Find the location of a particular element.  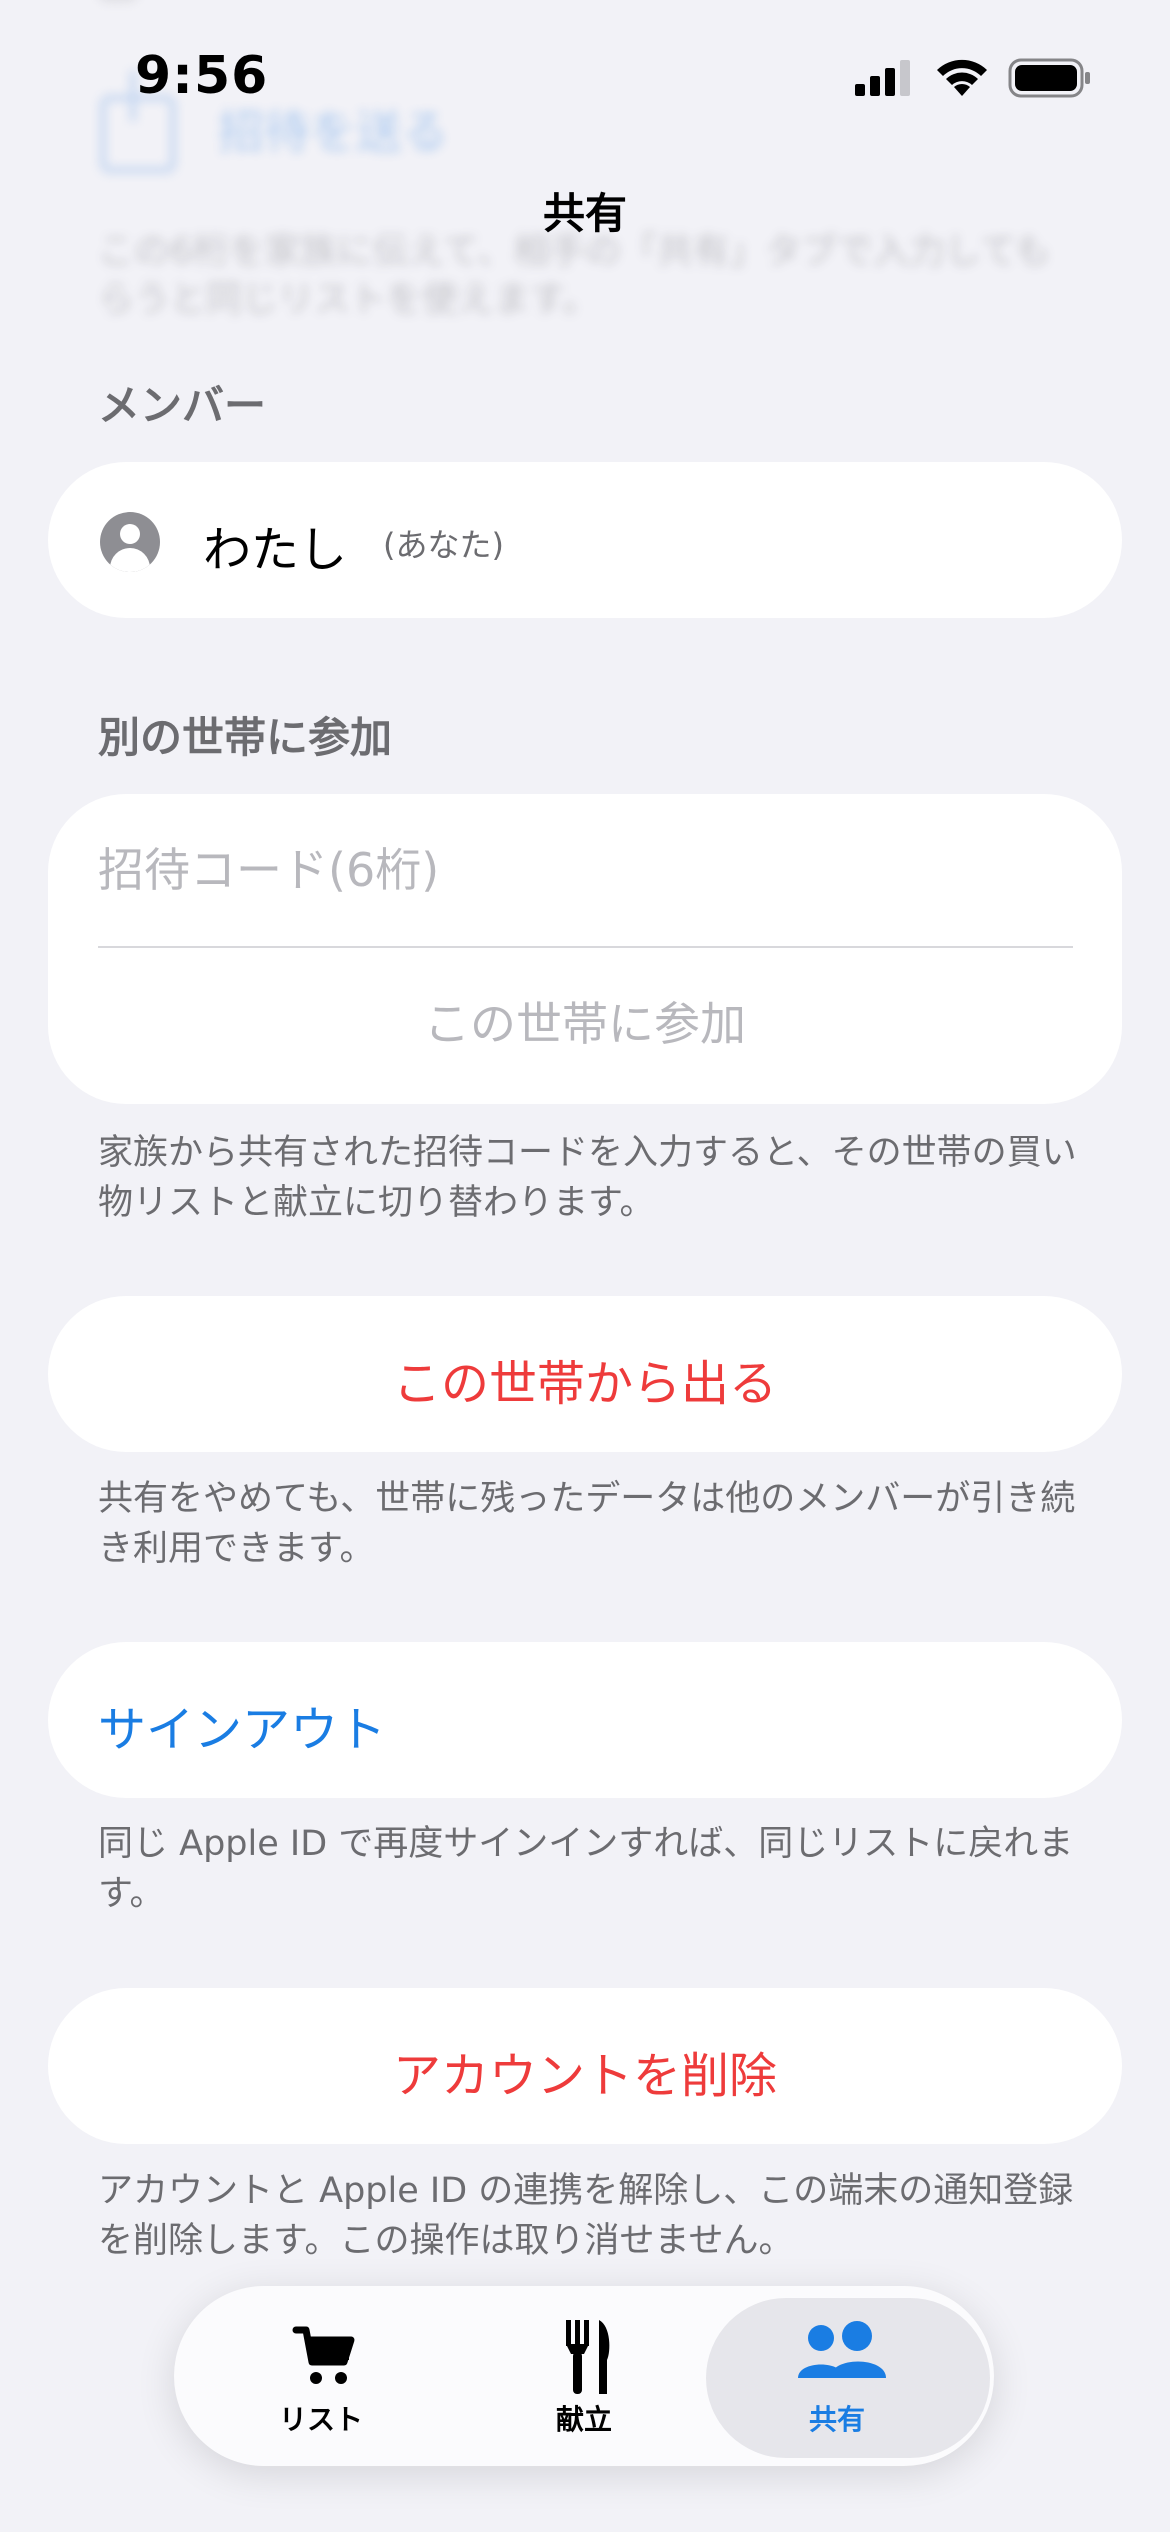

tab-share: 共有 is located at coordinates (846, 2376).